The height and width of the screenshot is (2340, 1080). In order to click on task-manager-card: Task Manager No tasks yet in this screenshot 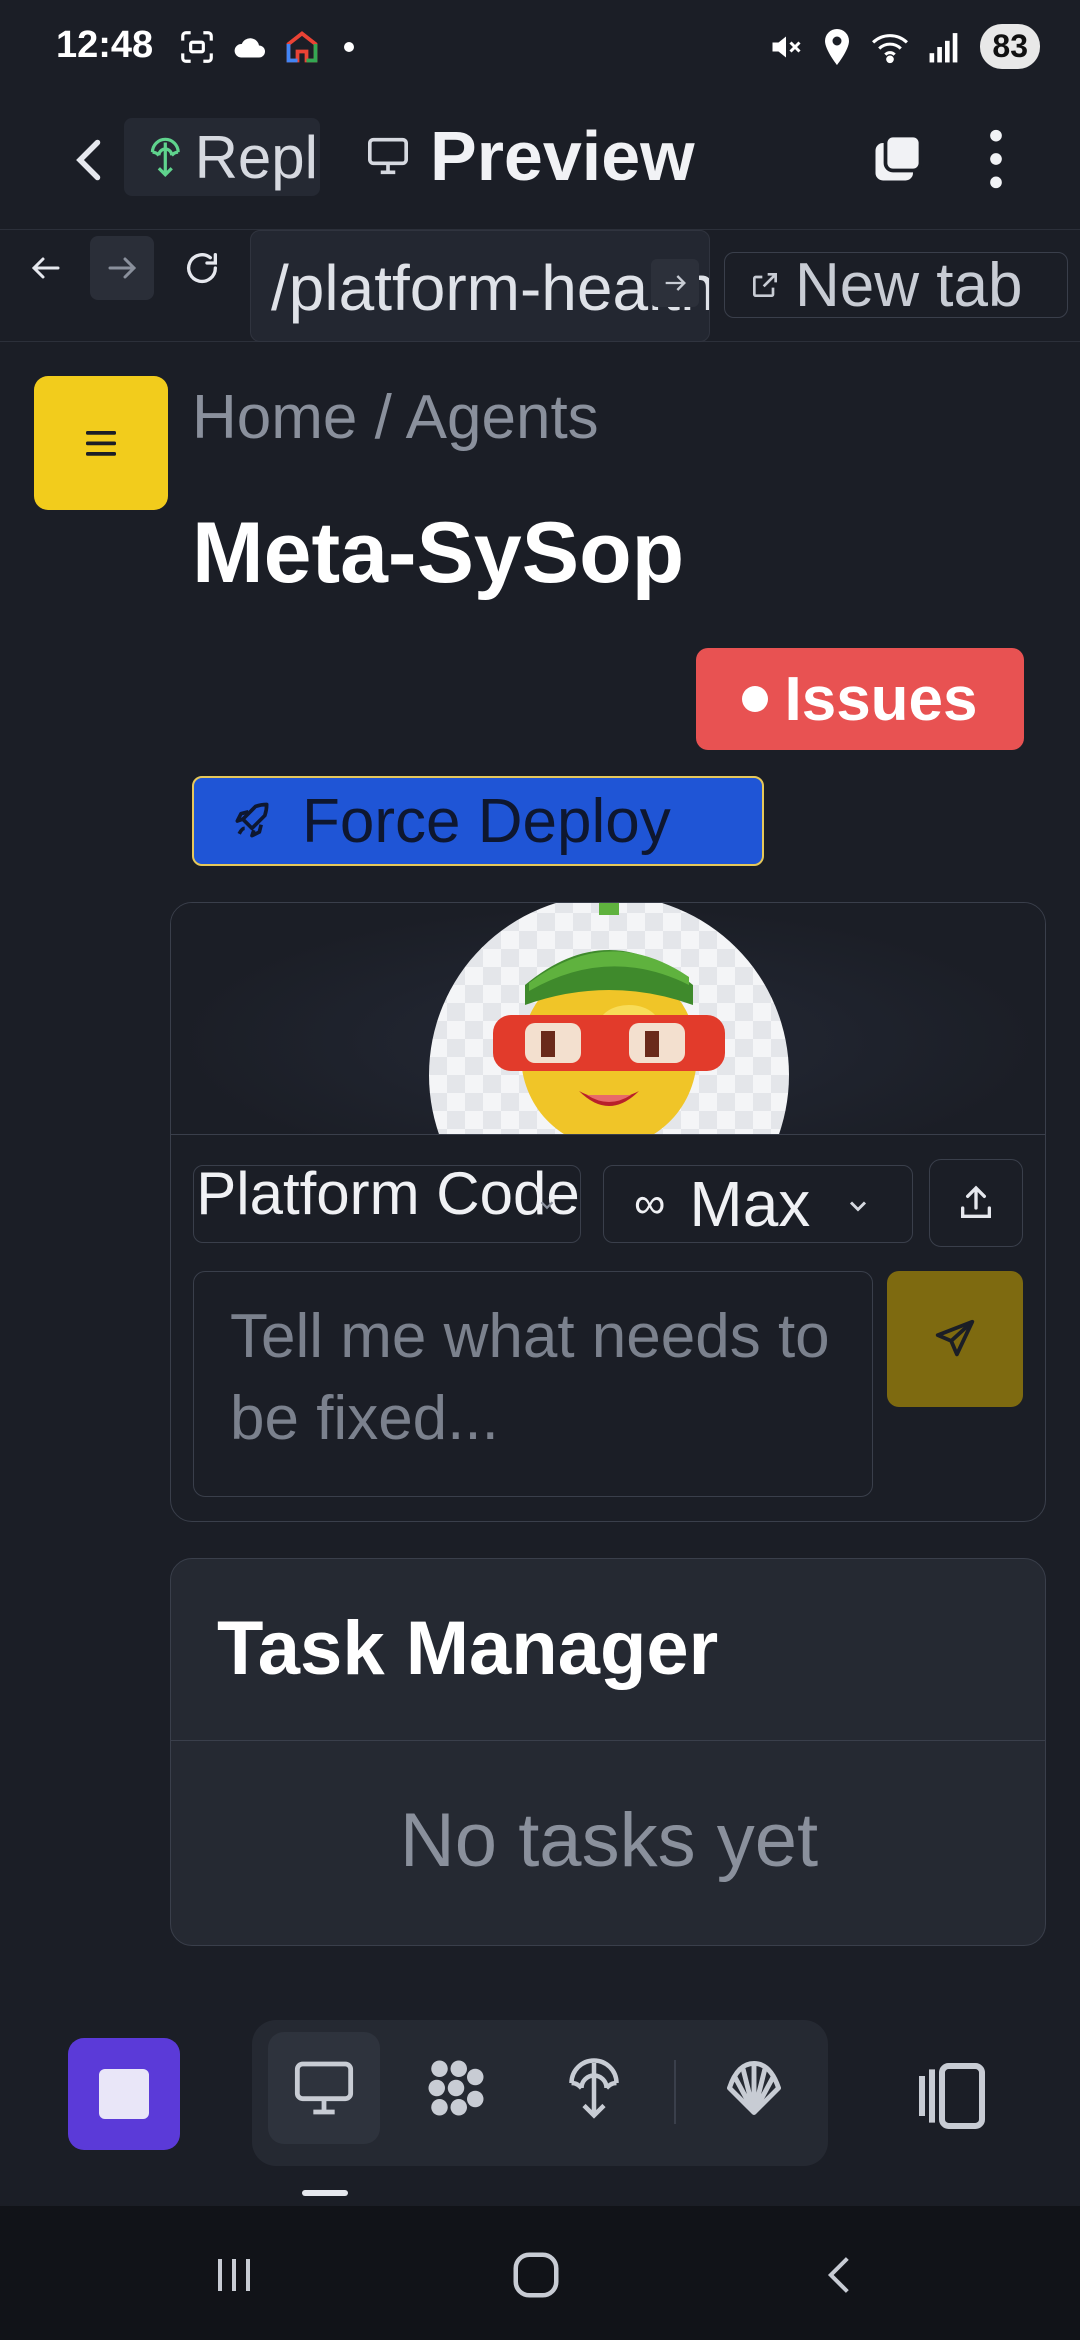, I will do `click(608, 1752)`.